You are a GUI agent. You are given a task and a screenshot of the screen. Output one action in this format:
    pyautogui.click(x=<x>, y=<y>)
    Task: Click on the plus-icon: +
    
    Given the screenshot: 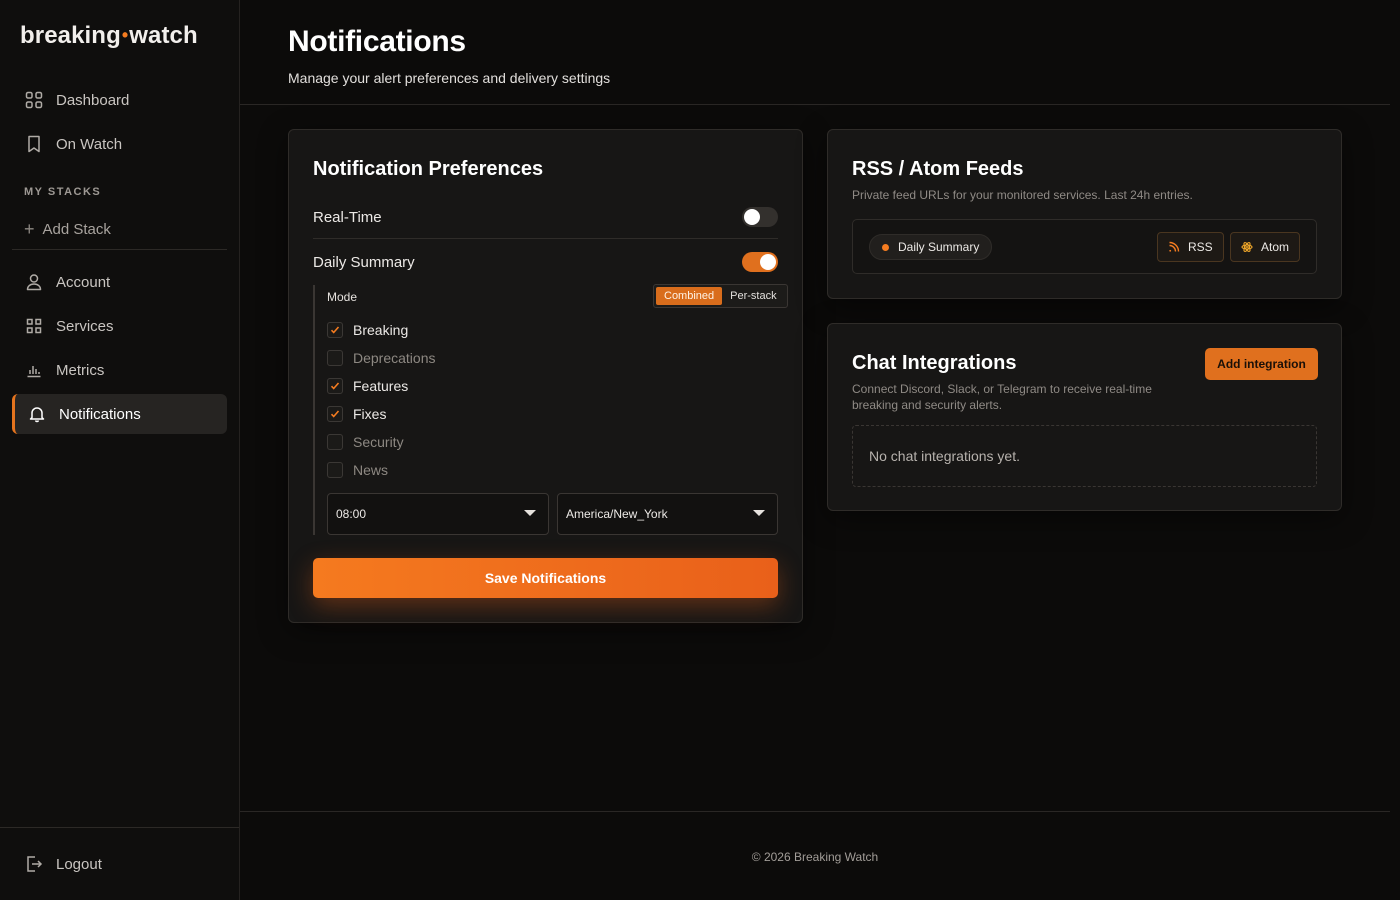 What is the action you would take?
    pyautogui.click(x=29, y=229)
    